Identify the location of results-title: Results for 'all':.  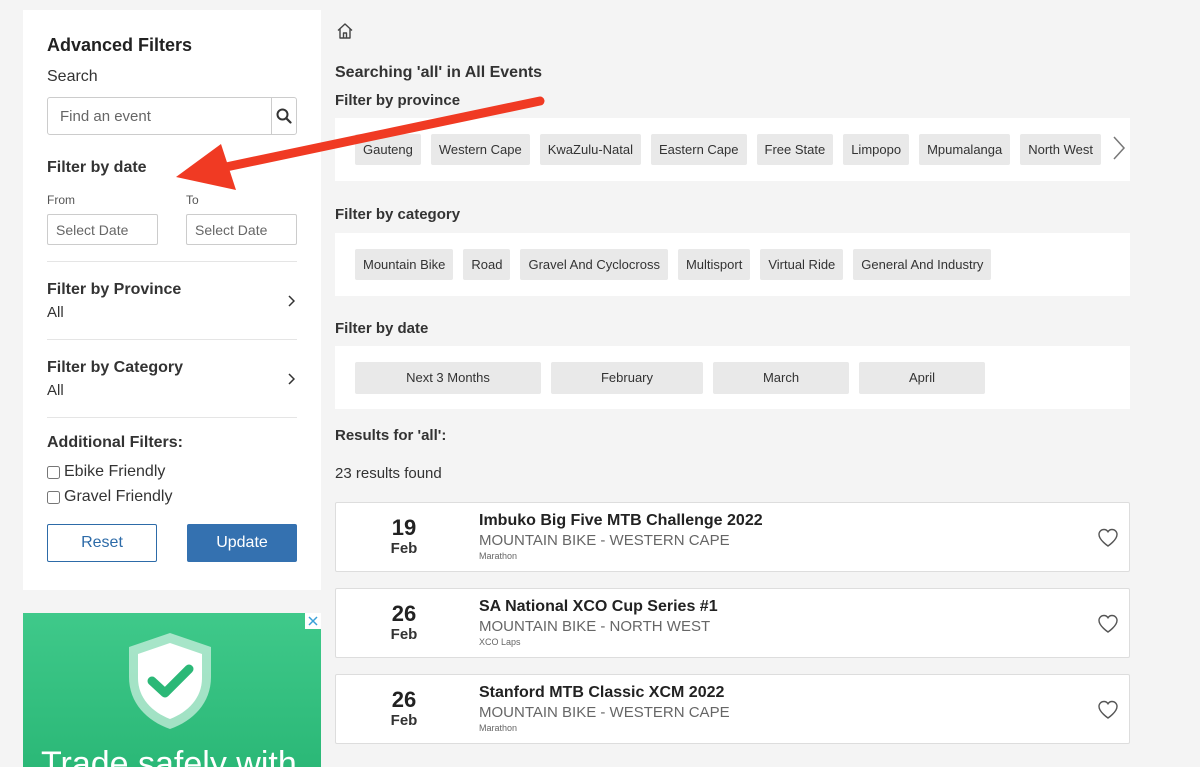
(391, 435).